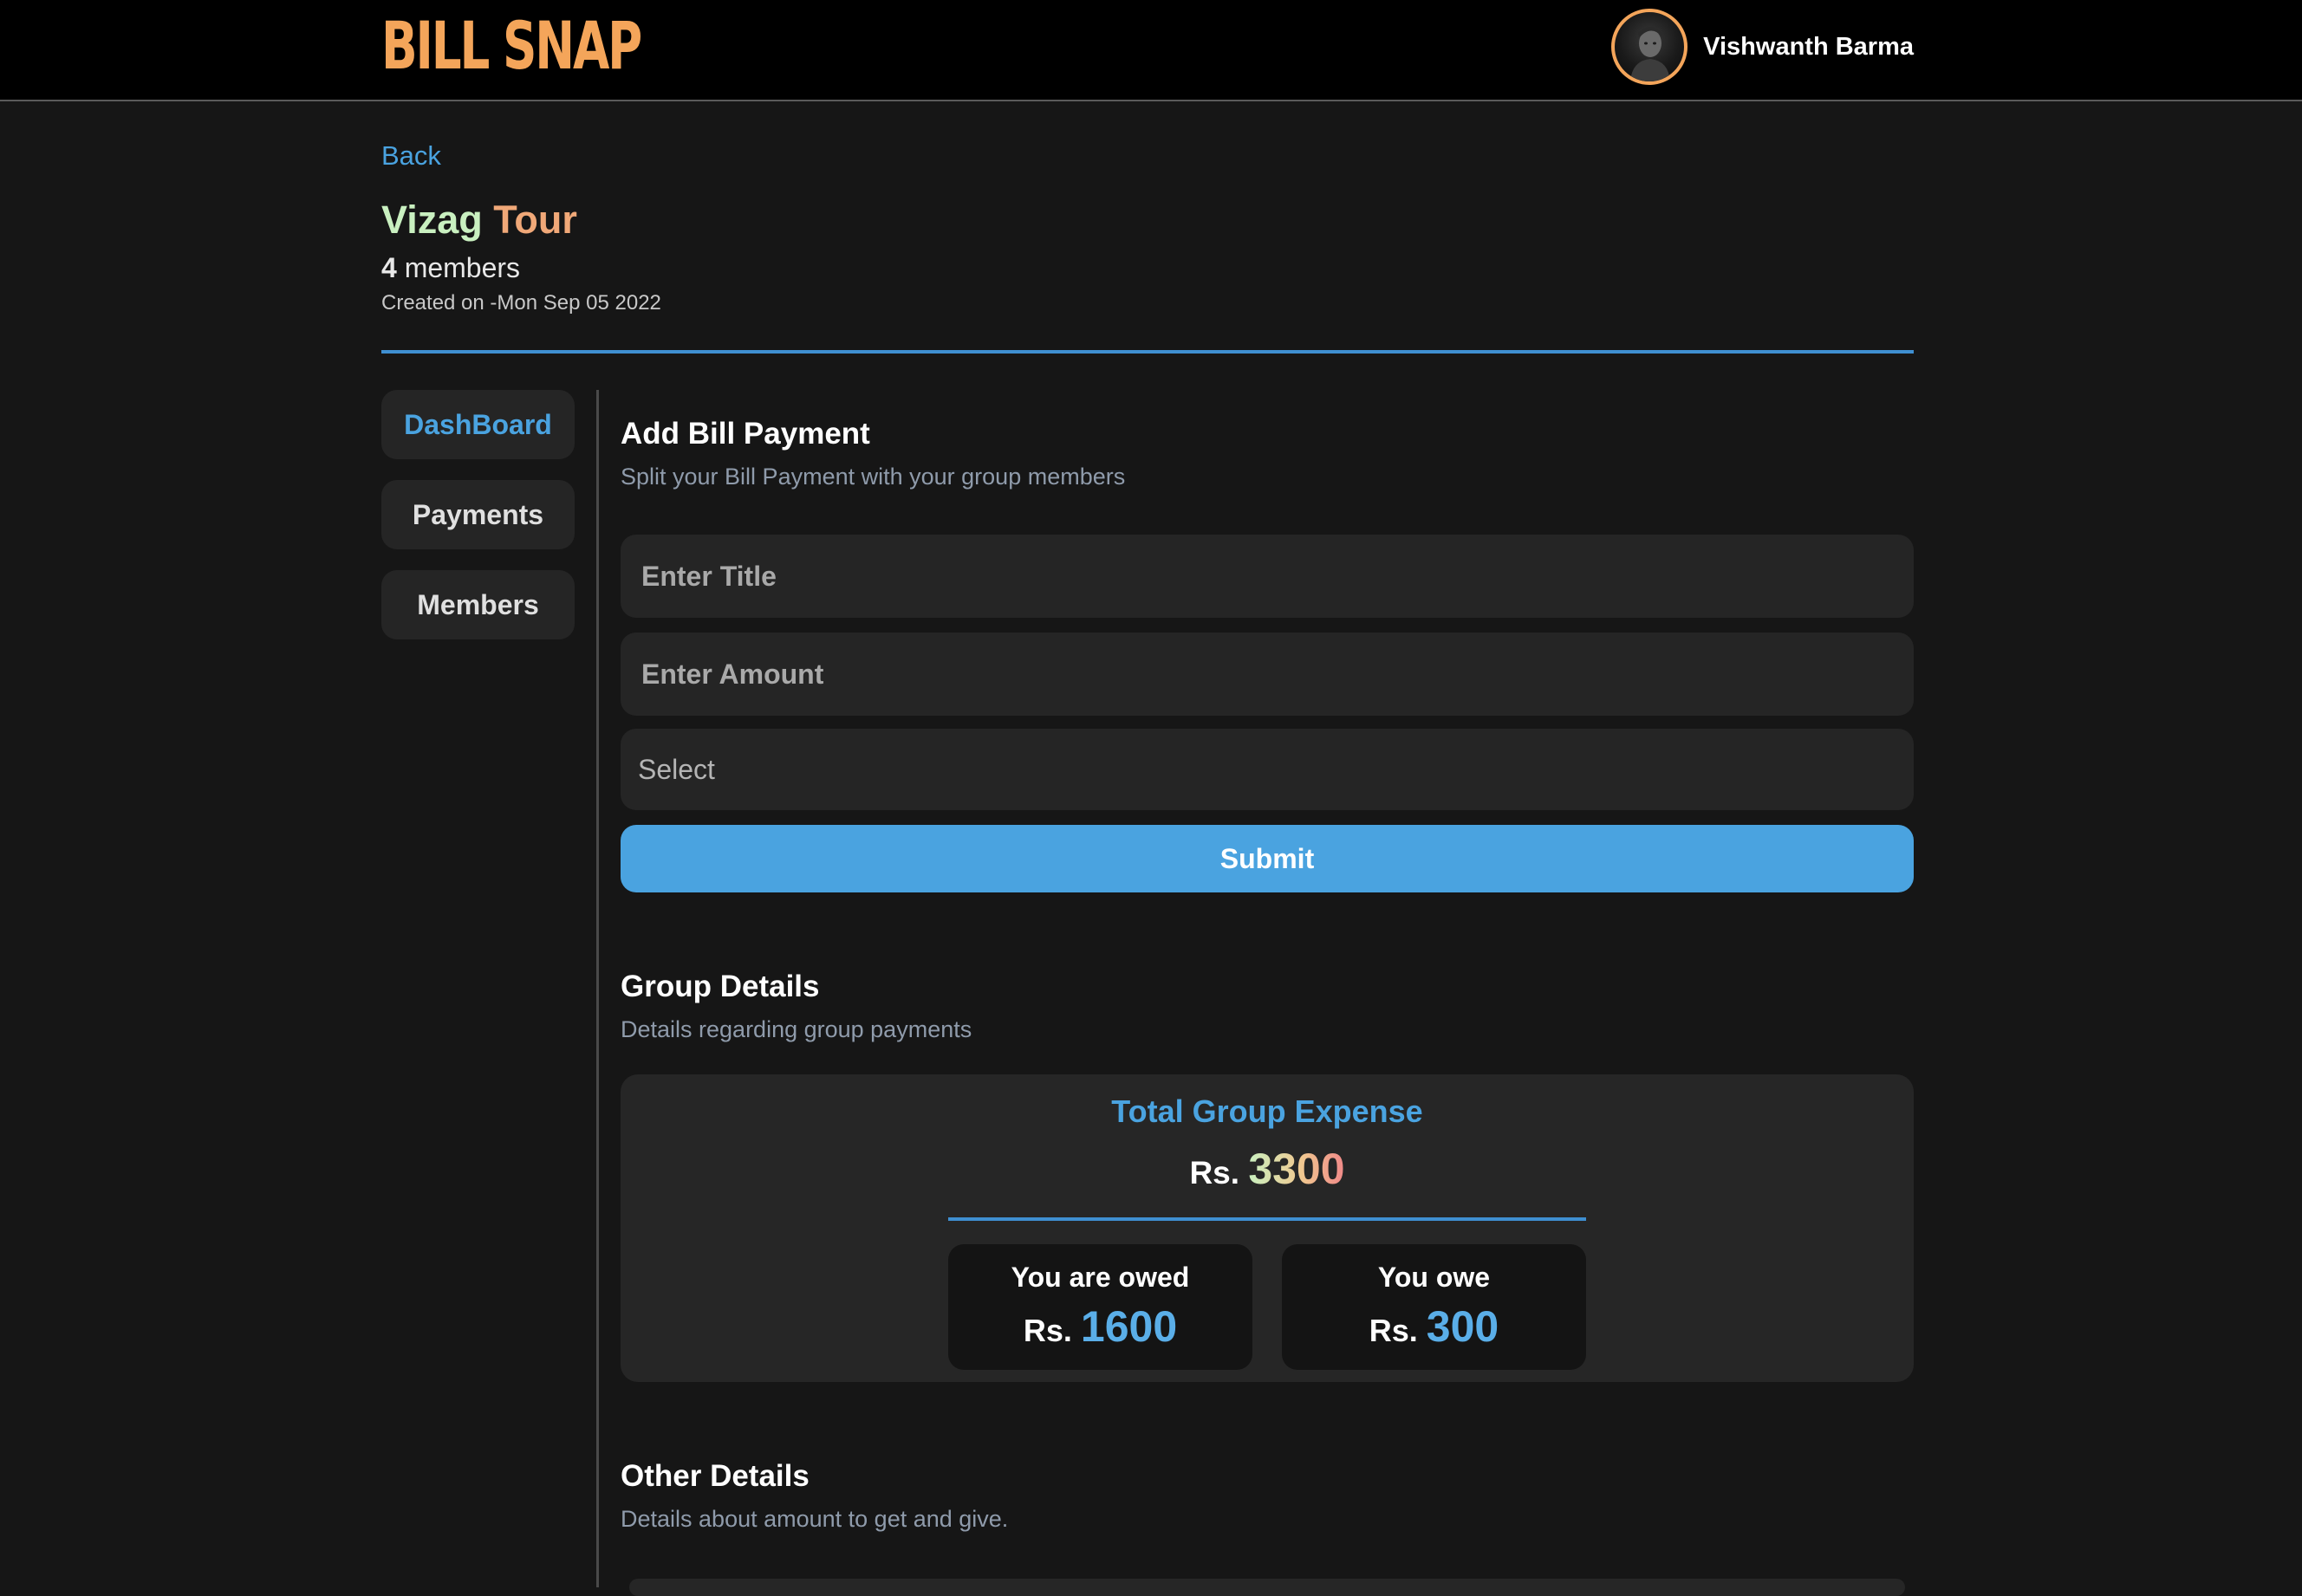 The image size is (2302, 1596). Describe the element at coordinates (478, 514) in the screenshot. I see `sidebar-item-payments: Payments` at that location.